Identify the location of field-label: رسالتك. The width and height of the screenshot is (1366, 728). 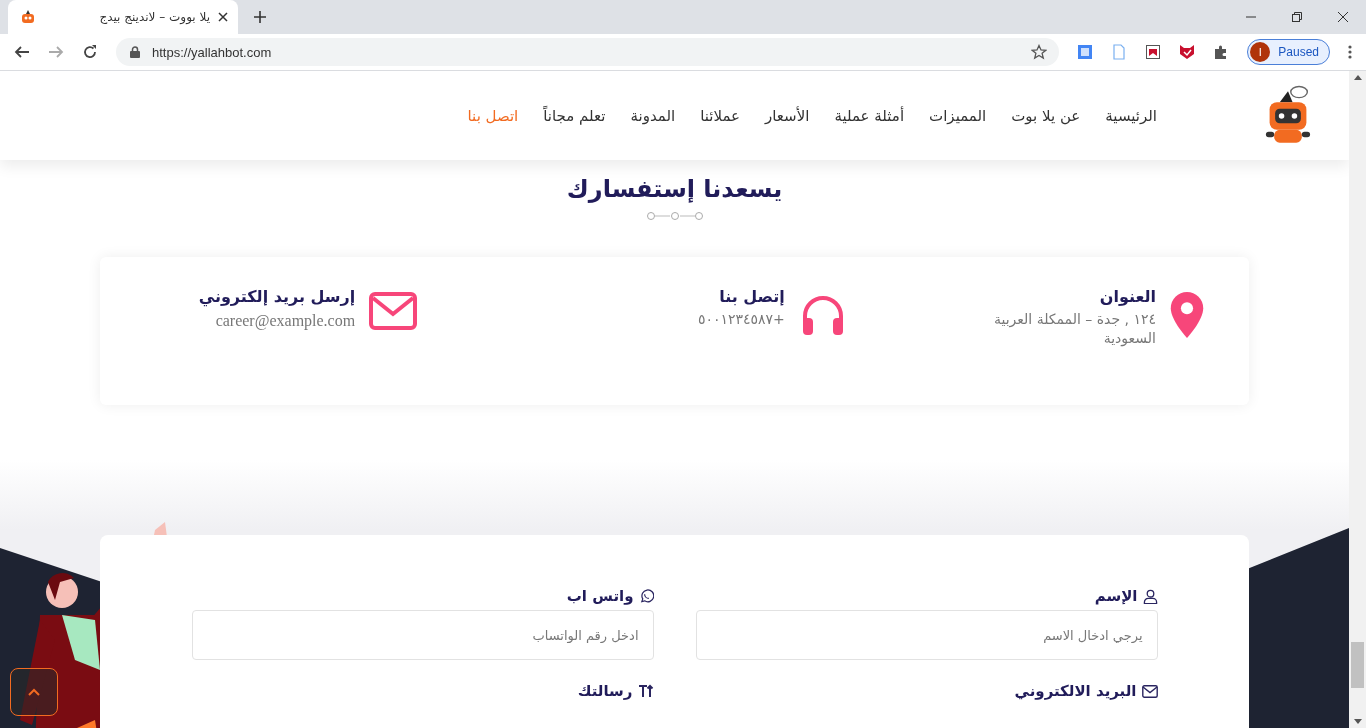
(605, 691).